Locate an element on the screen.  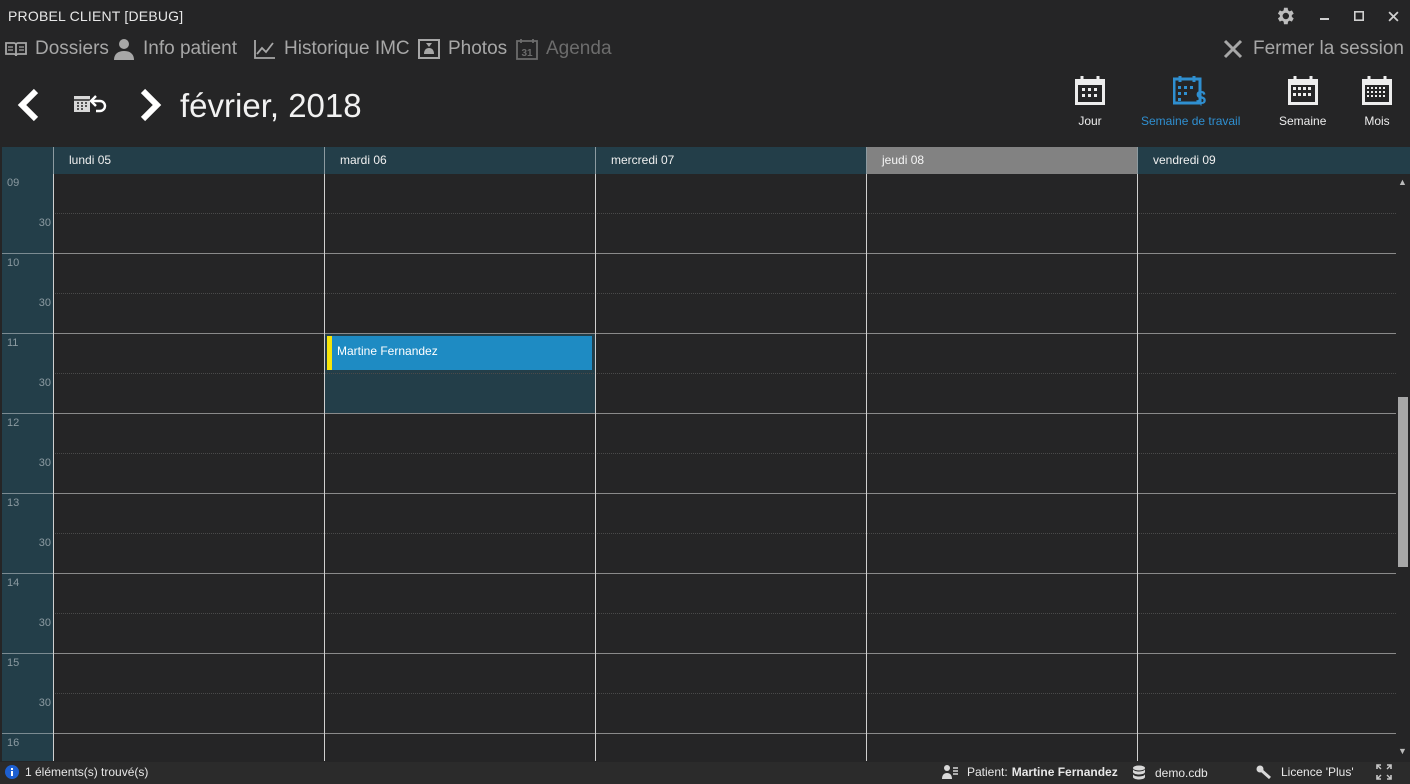
patient-label: Patient: is located at coordinates (987, 772).